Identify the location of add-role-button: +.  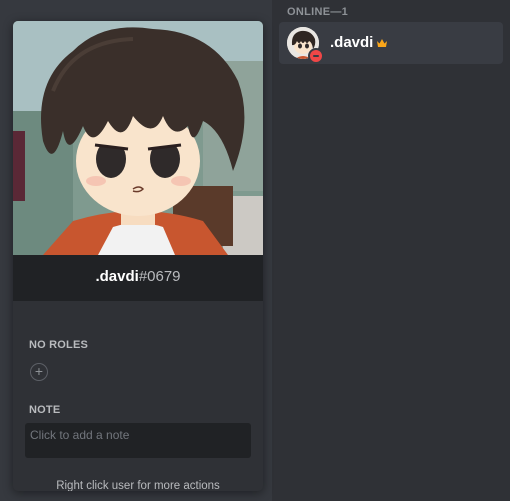
(39, 372).